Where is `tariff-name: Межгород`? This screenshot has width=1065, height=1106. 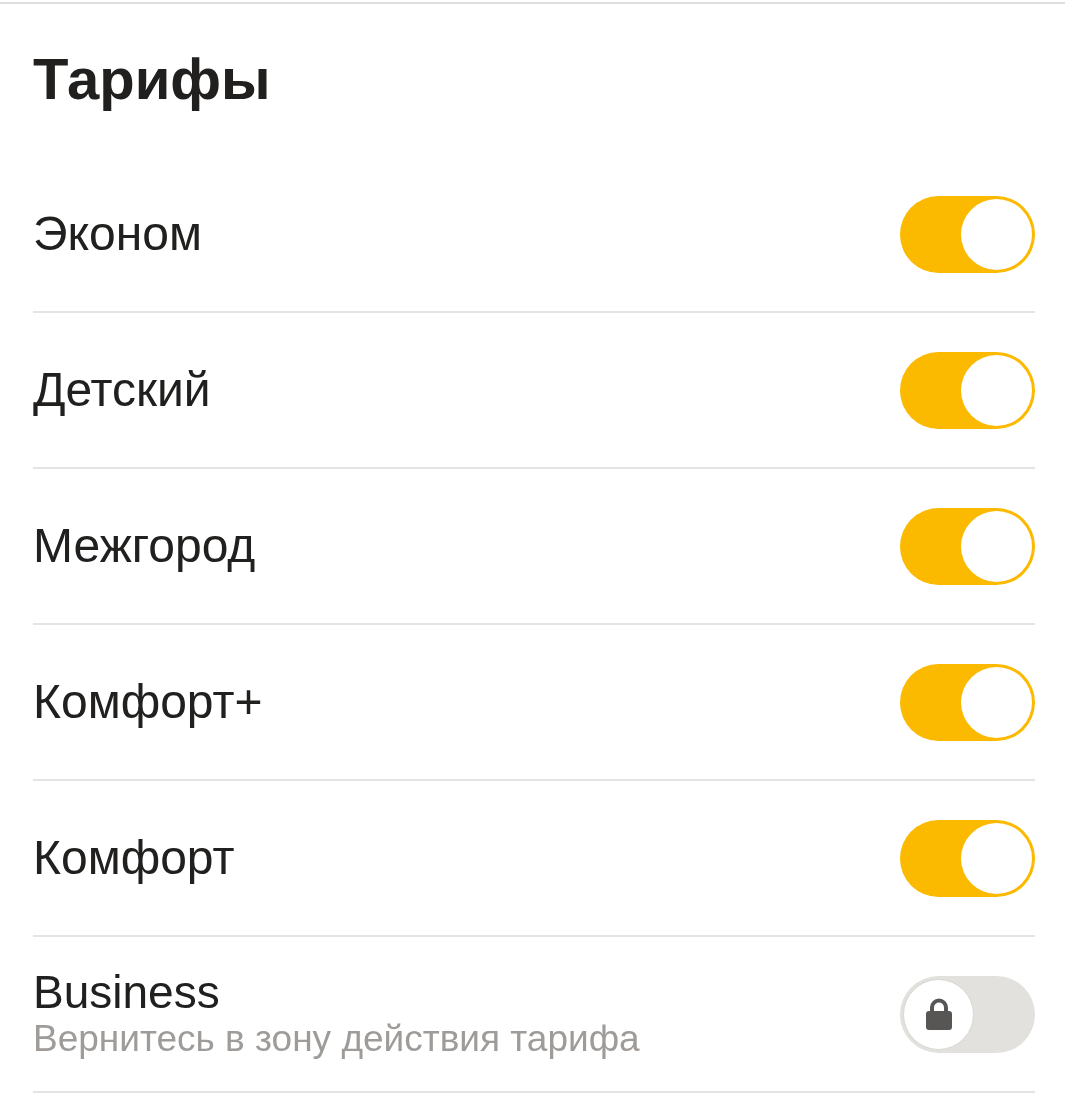 tariff-name: Межгород is located at coordinates (144, 546).